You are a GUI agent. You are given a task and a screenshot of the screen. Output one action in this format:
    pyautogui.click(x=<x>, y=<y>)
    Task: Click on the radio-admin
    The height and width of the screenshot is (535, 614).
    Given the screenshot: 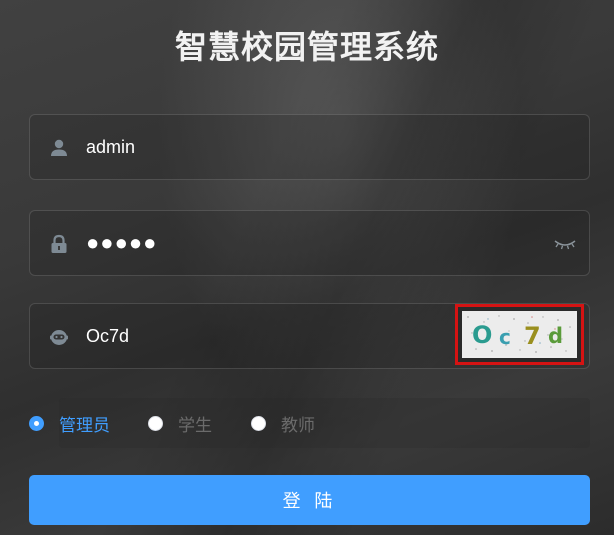 What is the action you would take?
    pyautogui.click(x=36, y=423)
    